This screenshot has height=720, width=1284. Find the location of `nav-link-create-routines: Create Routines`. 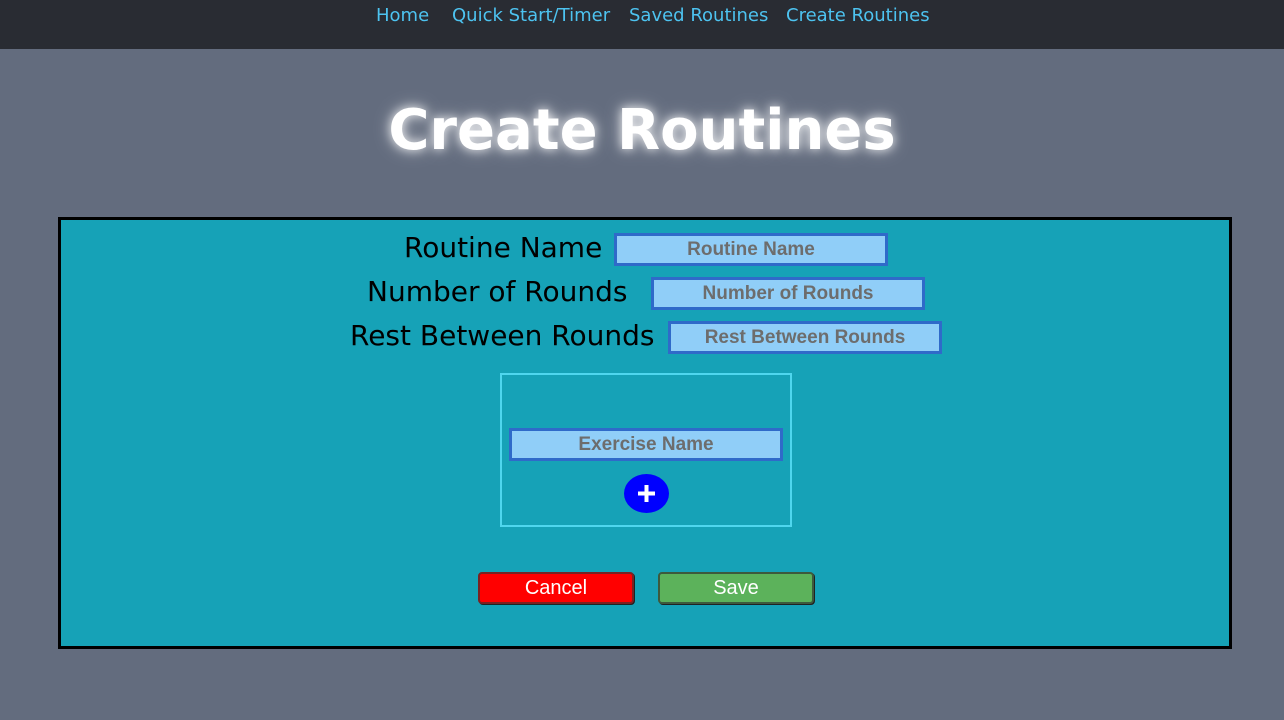

nav-link-create-routines: Create Routines is located at coordinates (858, 15).